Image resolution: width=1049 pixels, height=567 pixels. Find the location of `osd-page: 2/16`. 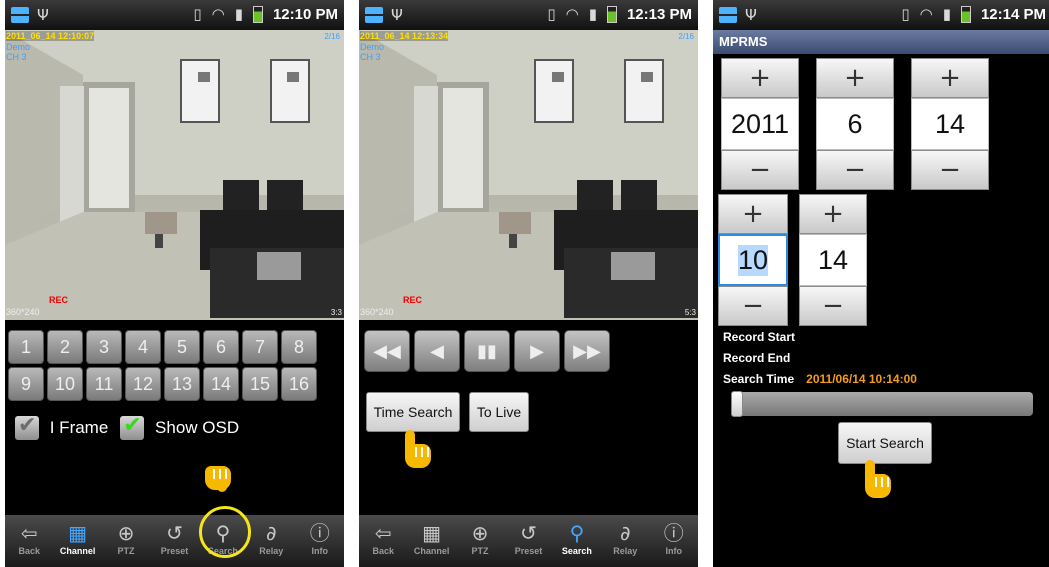

osd-page: 2/16 is located at coordinates (332, 36).